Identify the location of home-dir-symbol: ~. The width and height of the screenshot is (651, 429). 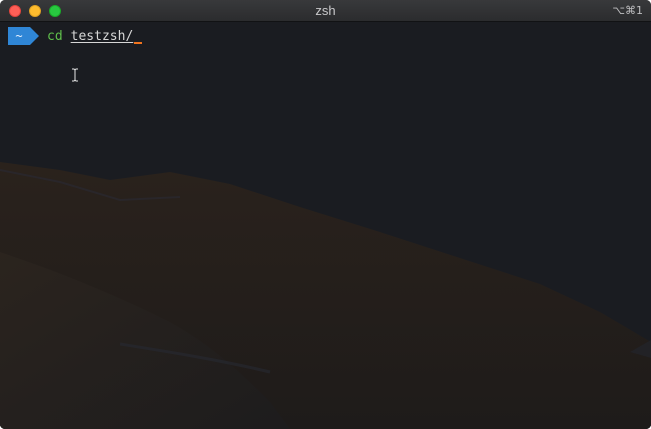
(19, 36).